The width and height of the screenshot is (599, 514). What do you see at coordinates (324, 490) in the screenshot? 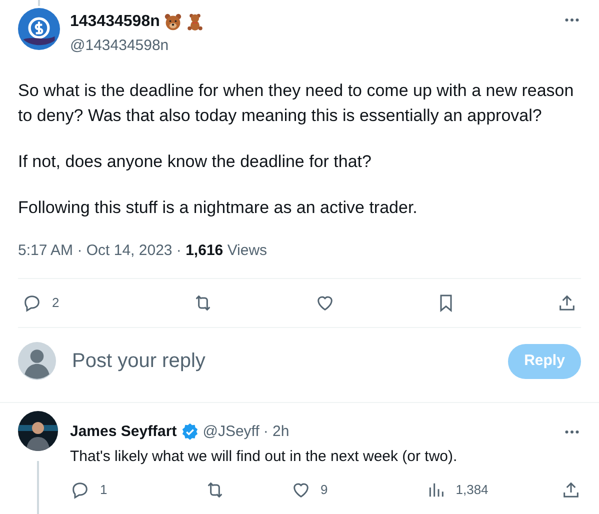
I see `action-count: 9` at bounding box center [324, 490].